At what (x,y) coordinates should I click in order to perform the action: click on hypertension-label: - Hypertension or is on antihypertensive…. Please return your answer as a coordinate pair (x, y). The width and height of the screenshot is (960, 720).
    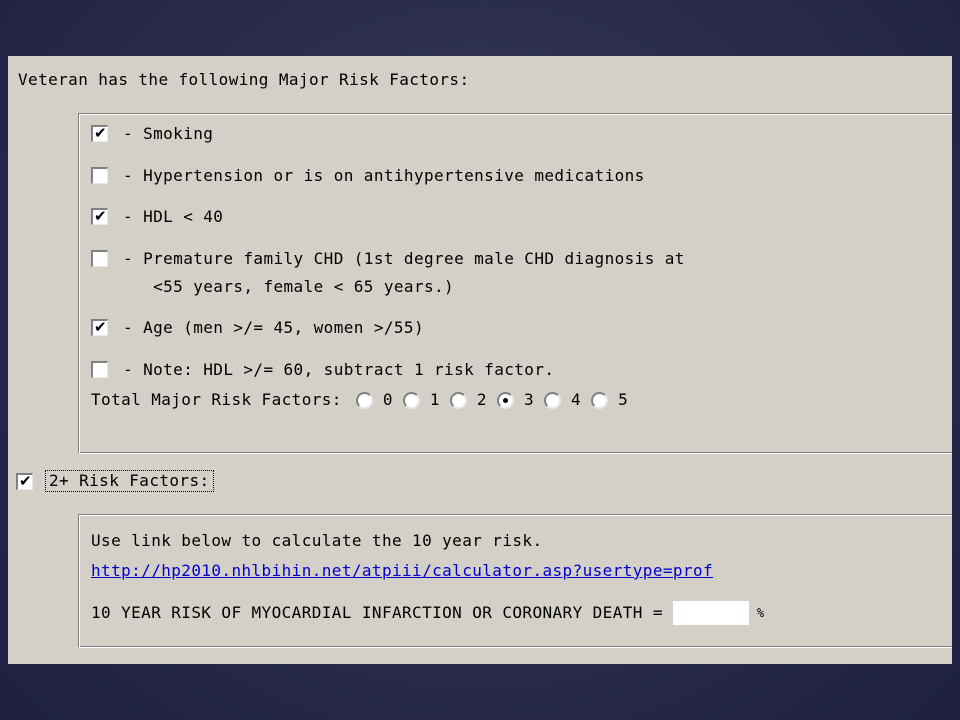
    Looking at the image, I should click on (384, 175).